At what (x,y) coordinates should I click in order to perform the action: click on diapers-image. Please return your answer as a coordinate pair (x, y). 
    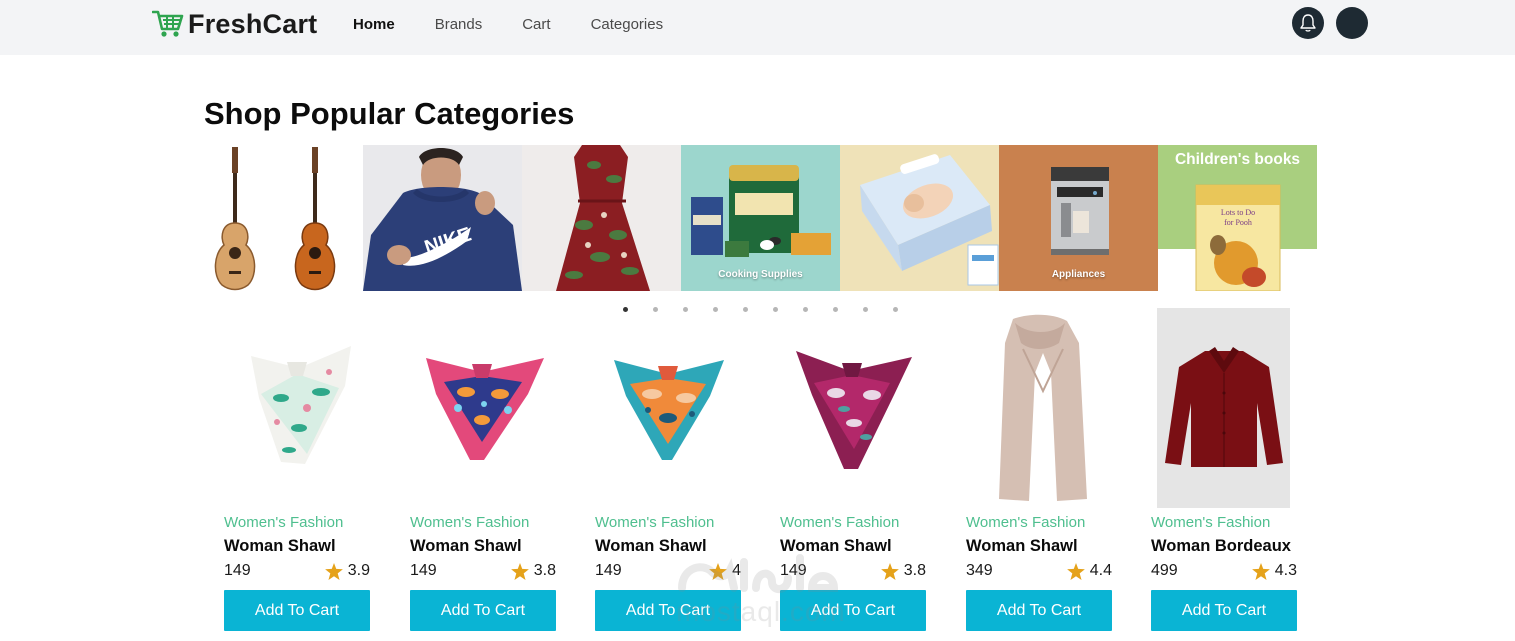
    Looking at the image, I should click on (919, 218).